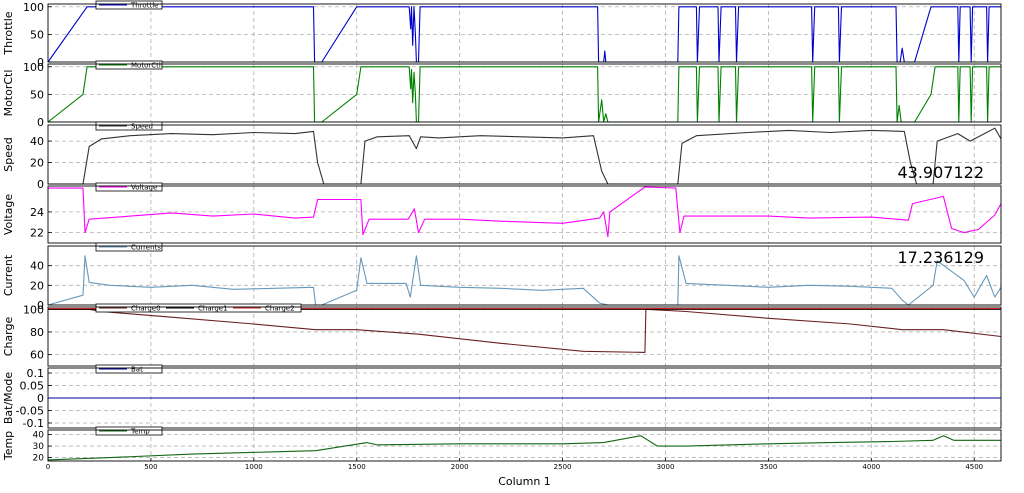 The image size is (1024, 493). What do you see at coordinates (280, 309) in the screenshot?
I see `legend-label-charge2: Charge2` at bounding box center [280, 309].